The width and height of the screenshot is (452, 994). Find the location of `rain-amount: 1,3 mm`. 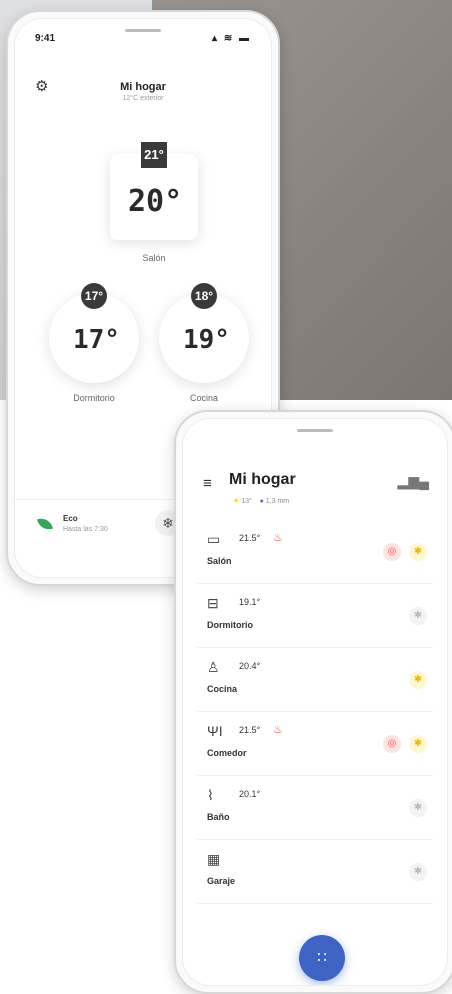

rain-amount: 1,3 mm is located at coordinates (277, 501).